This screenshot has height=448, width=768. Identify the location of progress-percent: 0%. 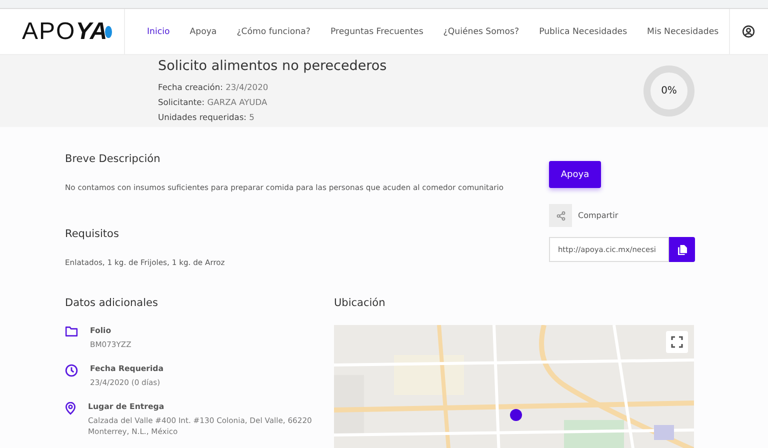
(669, 91).